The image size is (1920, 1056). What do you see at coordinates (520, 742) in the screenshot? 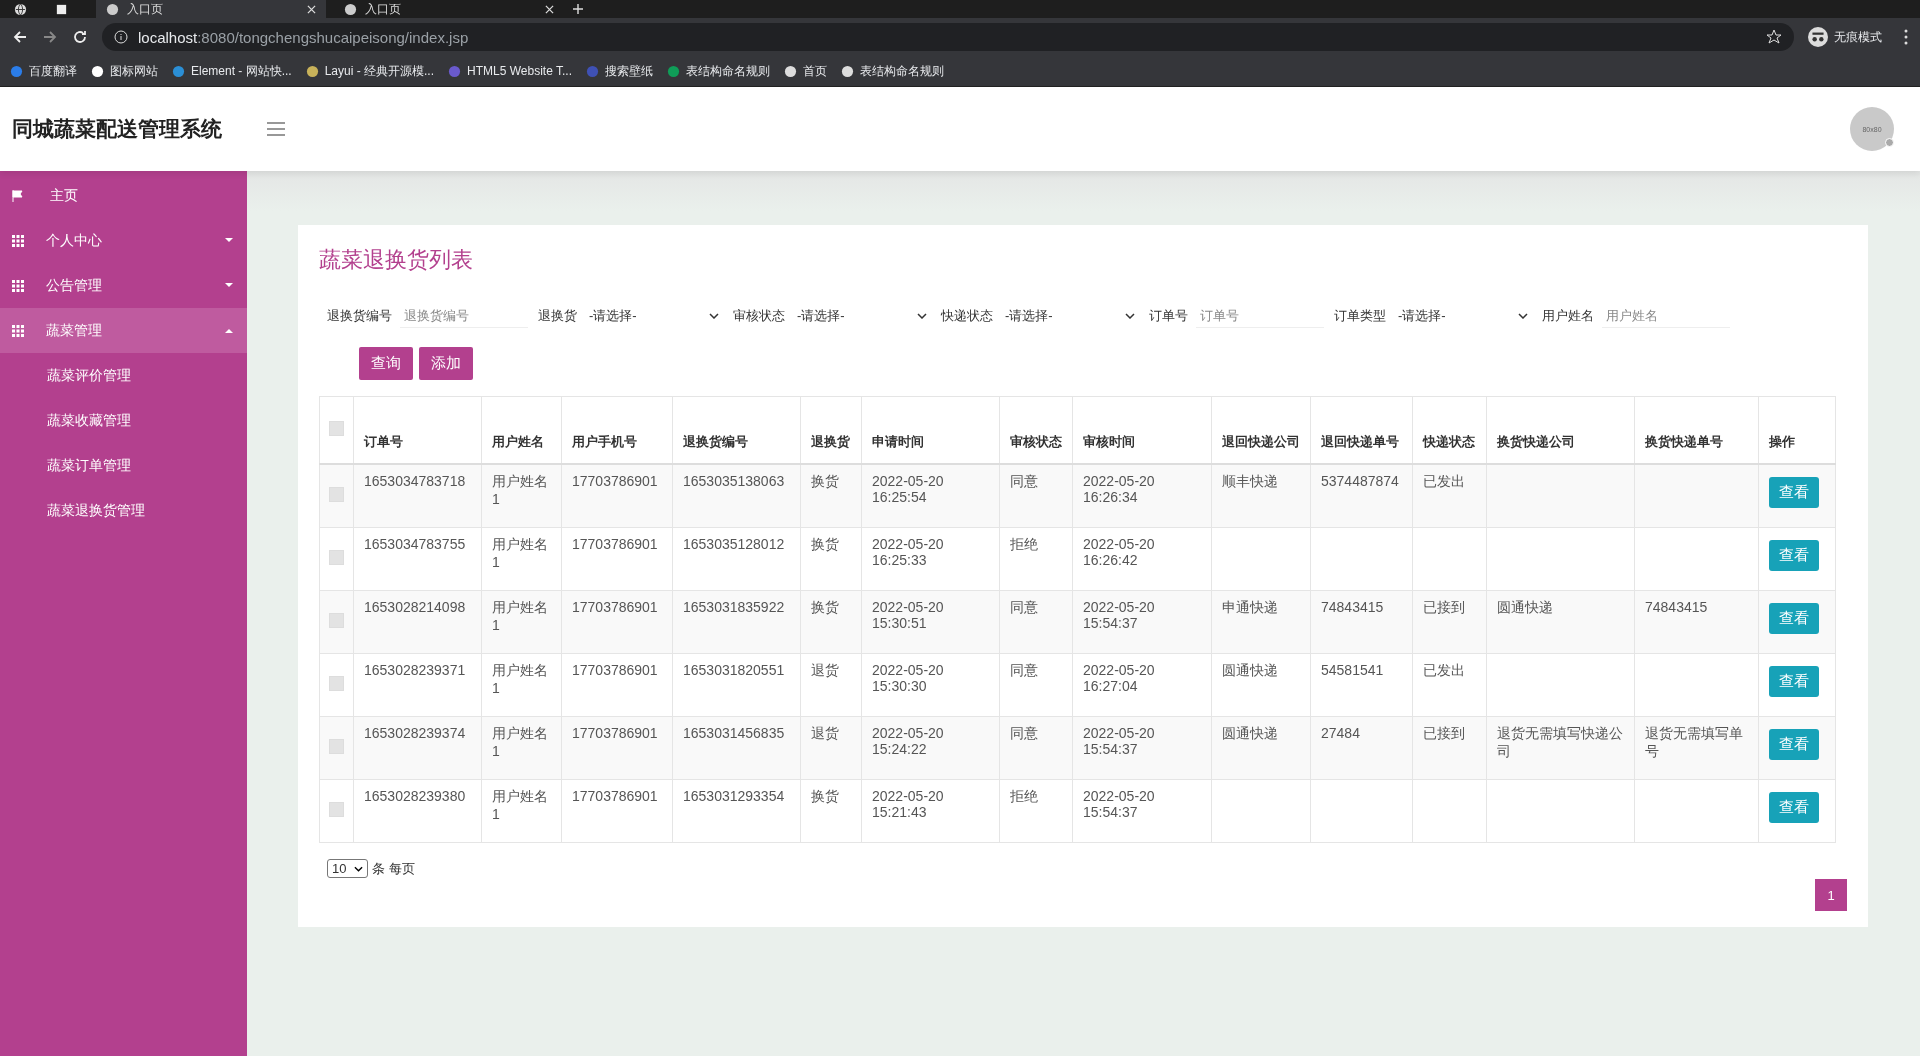
I see `table-cell: 用户姓名1` at bounding box center [520, 742].